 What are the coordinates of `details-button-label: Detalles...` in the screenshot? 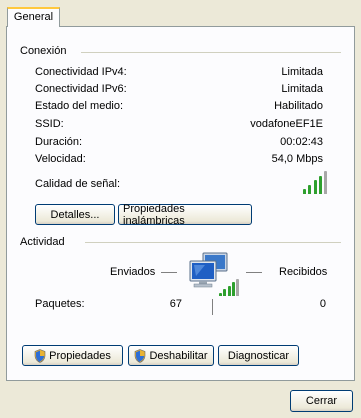 It's located at (75, 214).